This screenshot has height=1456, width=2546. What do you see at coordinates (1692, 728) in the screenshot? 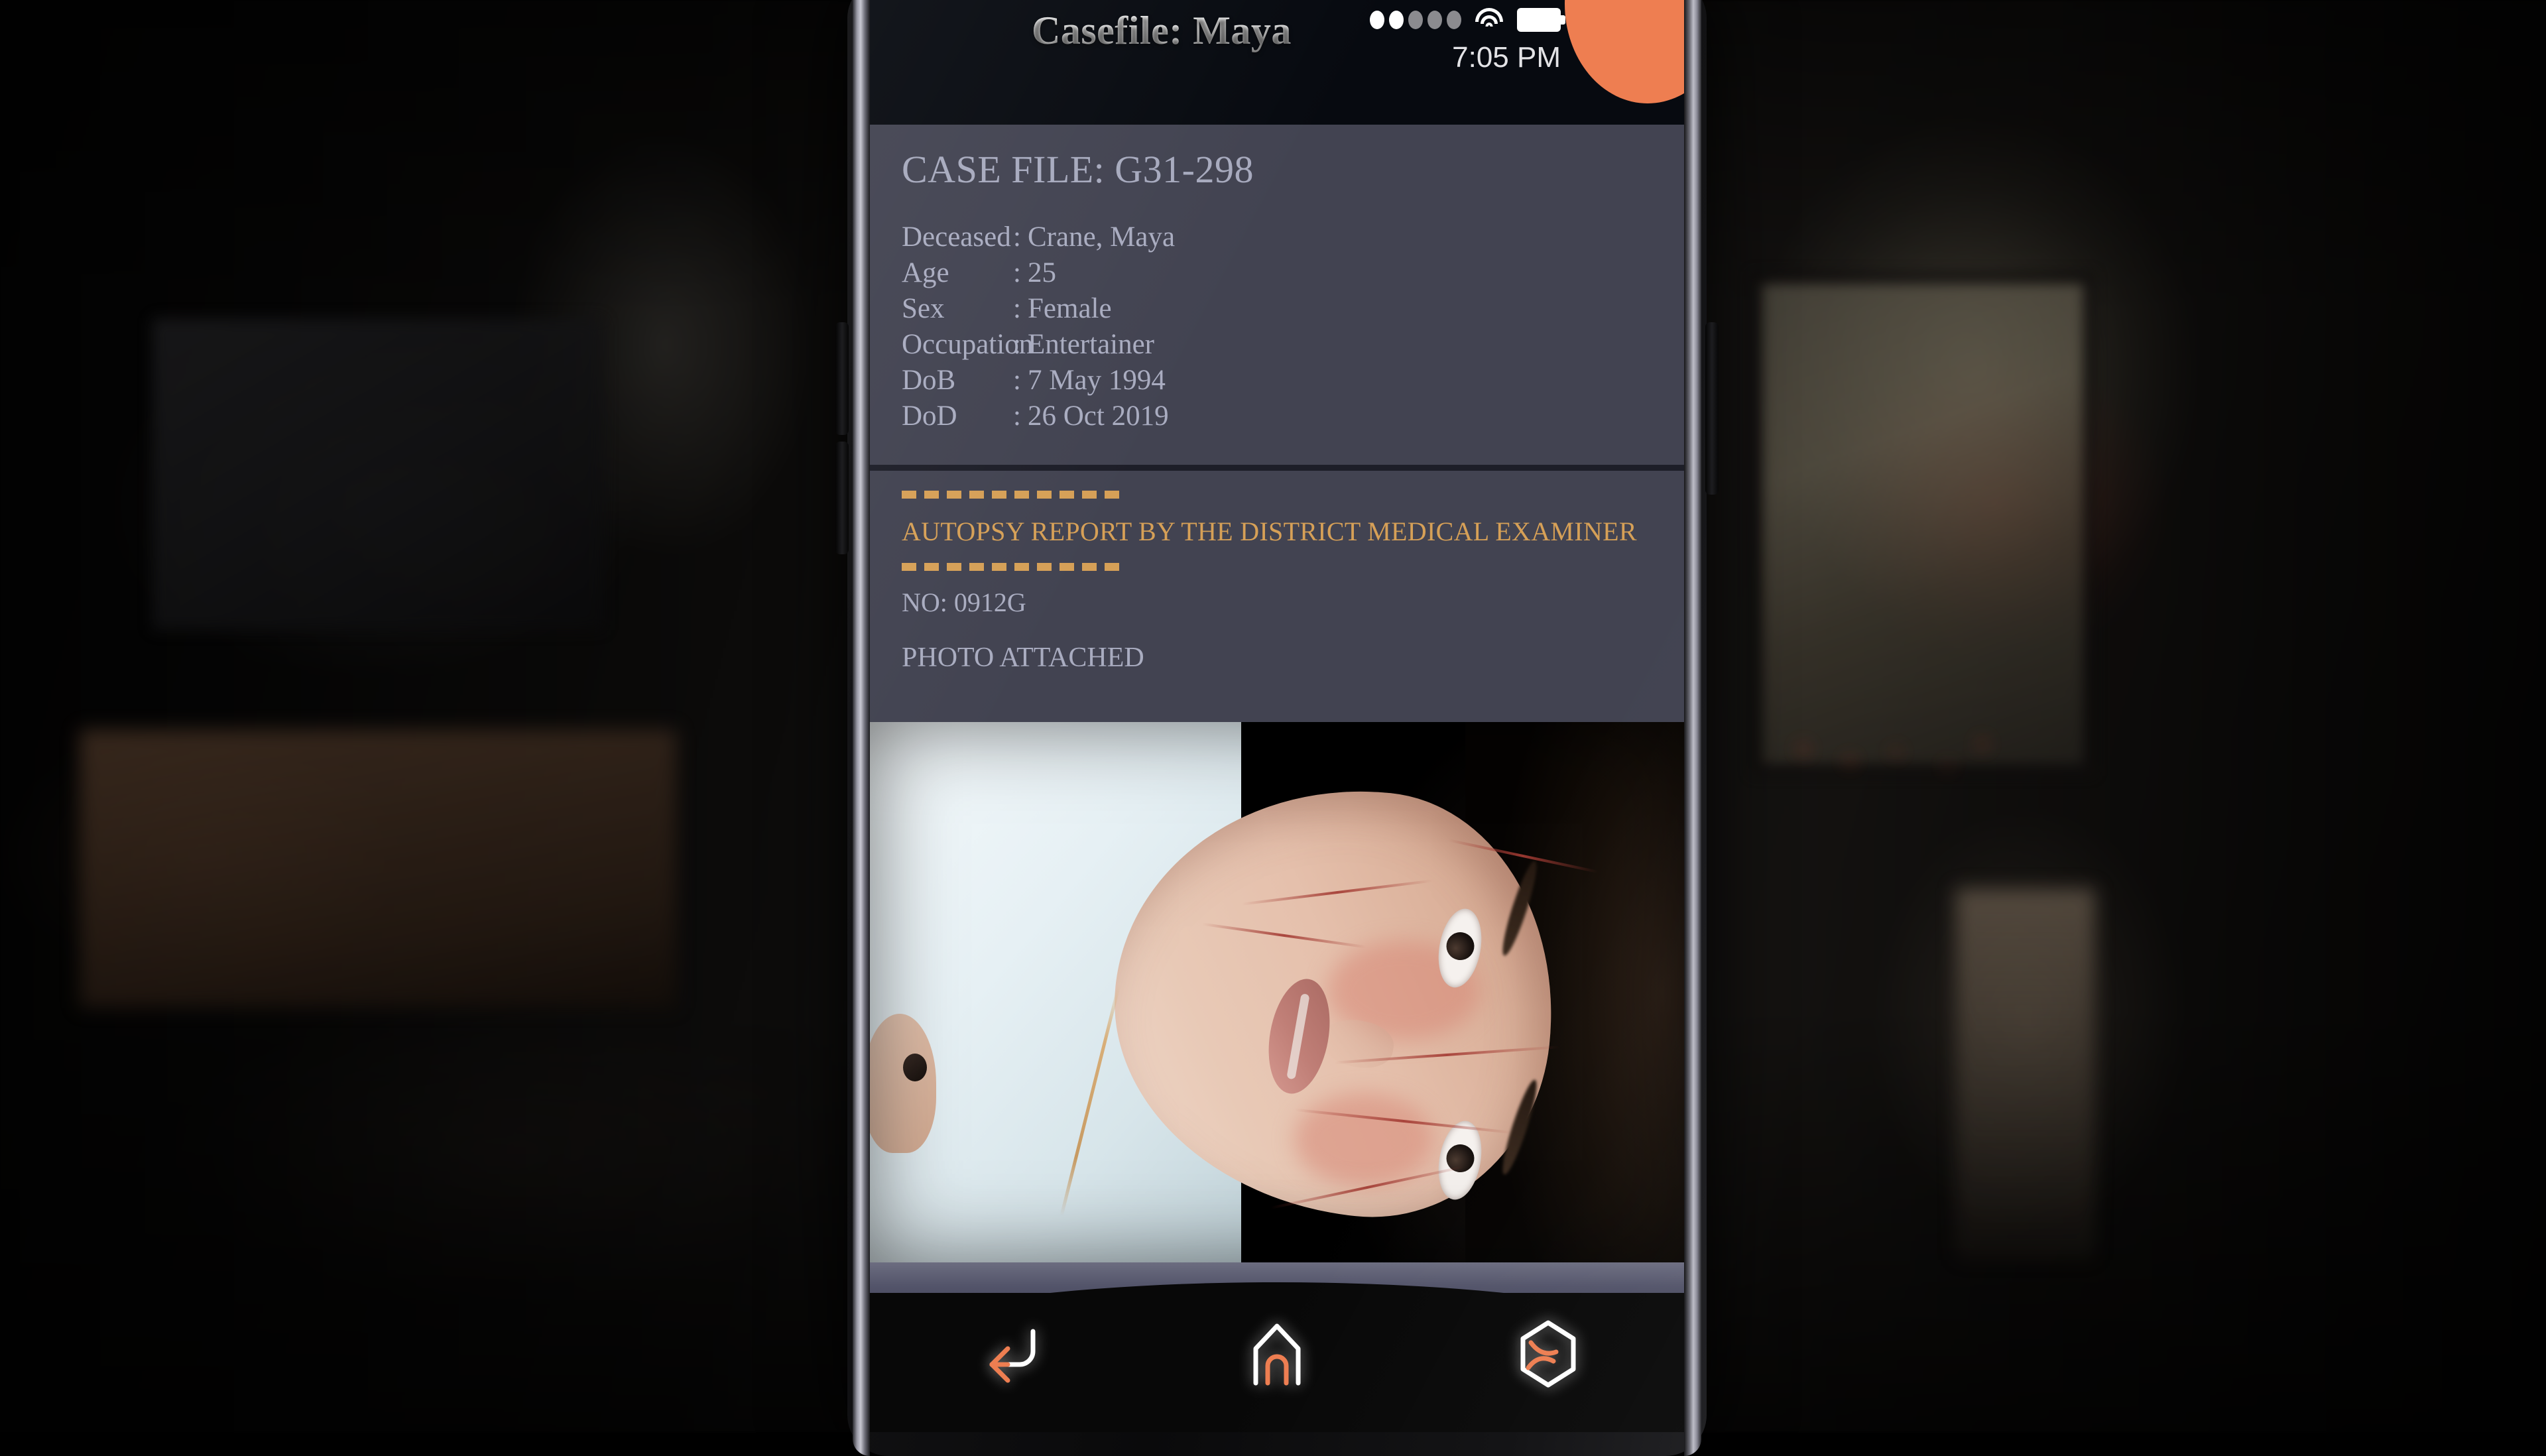
I see `phone-bezel-right` at bounding box center [1692, 728].